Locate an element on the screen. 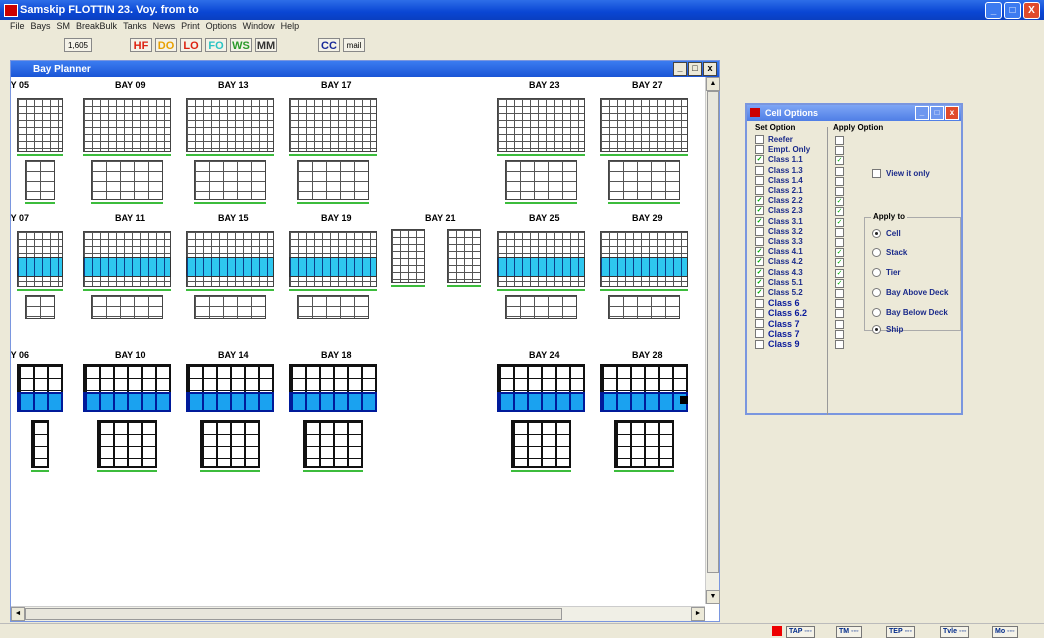 The width and height of the screenshot is (1044, 638). vertical-scrollbar: ▲ ▼ is located at coordinates (712, 340).